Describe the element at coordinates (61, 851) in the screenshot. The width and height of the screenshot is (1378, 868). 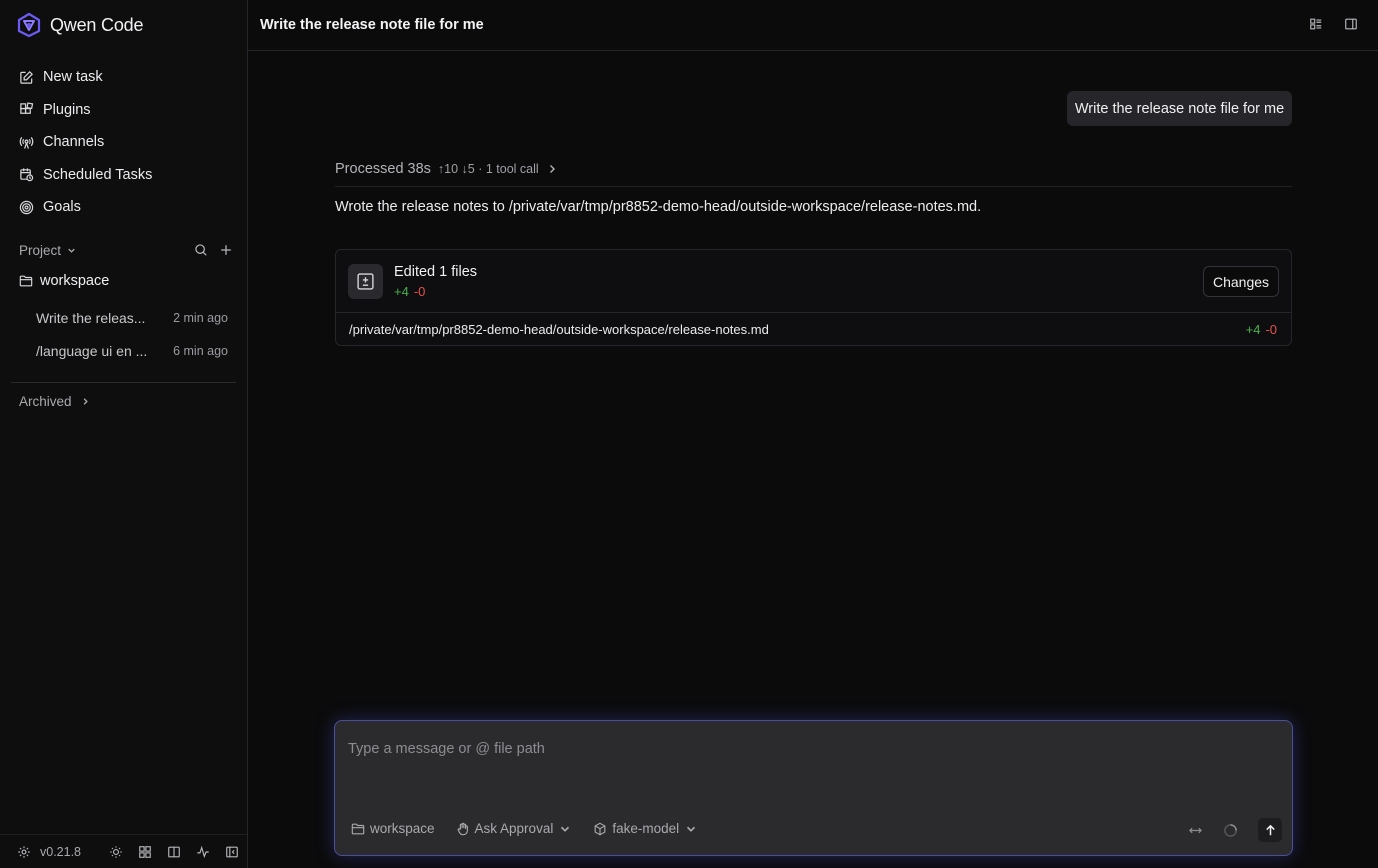
I see `version-label: v0.21.8` at that location.